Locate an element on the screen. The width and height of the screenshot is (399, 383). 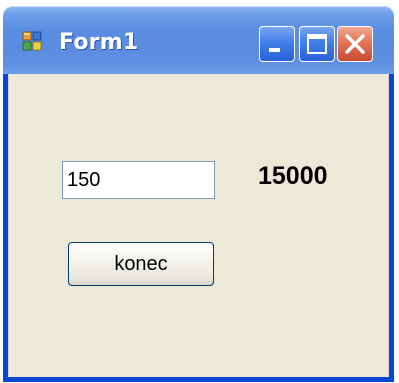
close-button is located at coordinates (355, 44).